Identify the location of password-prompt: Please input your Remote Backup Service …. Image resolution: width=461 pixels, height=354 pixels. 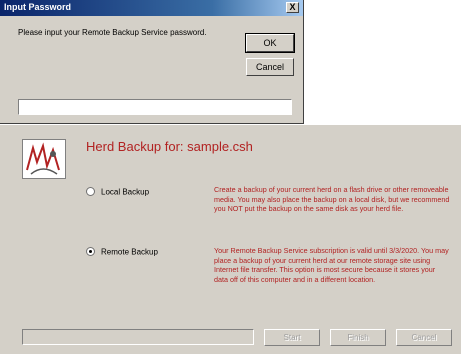
(112, 32).